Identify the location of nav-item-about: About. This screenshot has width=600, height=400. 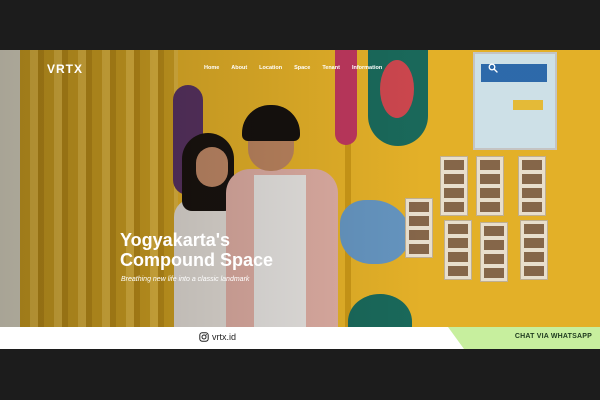
(239, 68).